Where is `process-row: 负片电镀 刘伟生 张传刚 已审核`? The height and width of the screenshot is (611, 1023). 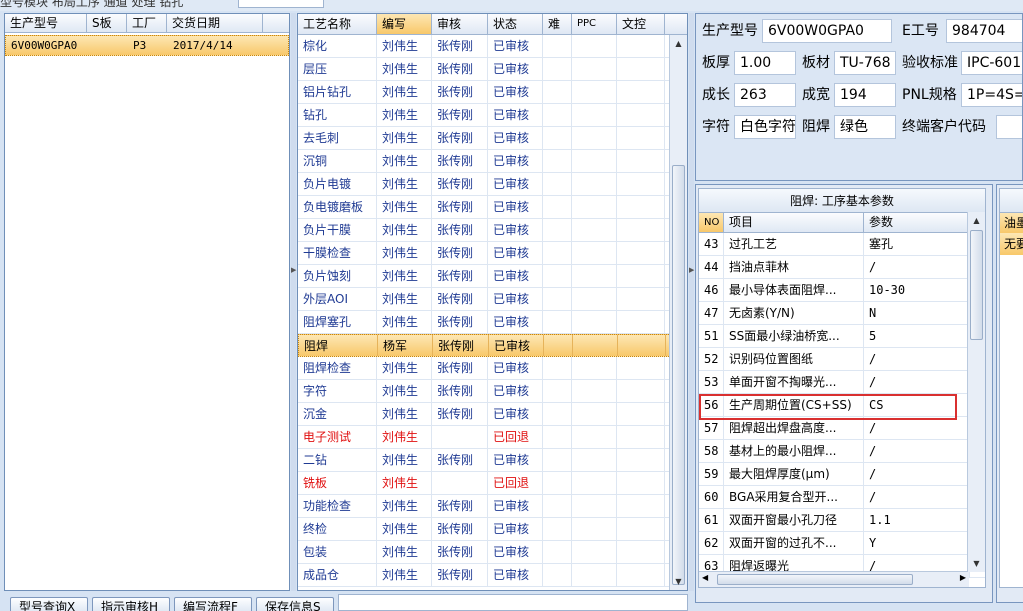
process-row: 负片电镀 刘伟生 张传刚 已审核 is located at coordinates (492, 184).